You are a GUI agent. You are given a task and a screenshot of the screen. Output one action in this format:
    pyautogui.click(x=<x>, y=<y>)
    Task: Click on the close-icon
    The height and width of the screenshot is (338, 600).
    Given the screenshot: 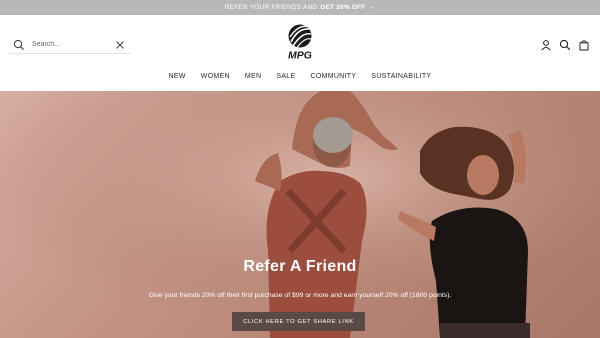 What is the action you would take?
    pyautogui.click(x=120, y=45)
    